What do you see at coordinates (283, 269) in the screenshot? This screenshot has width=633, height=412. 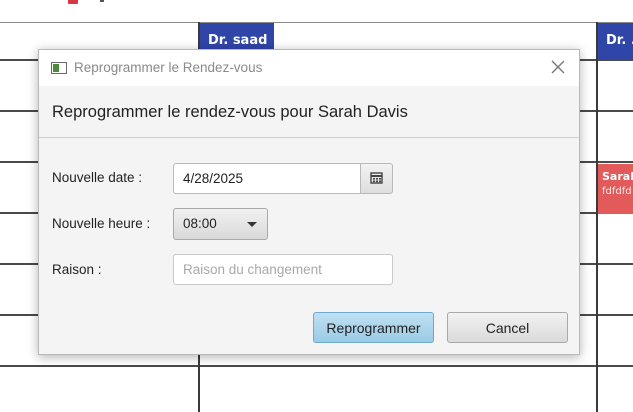 I see `reason-input` at bounding box center [283, 269].